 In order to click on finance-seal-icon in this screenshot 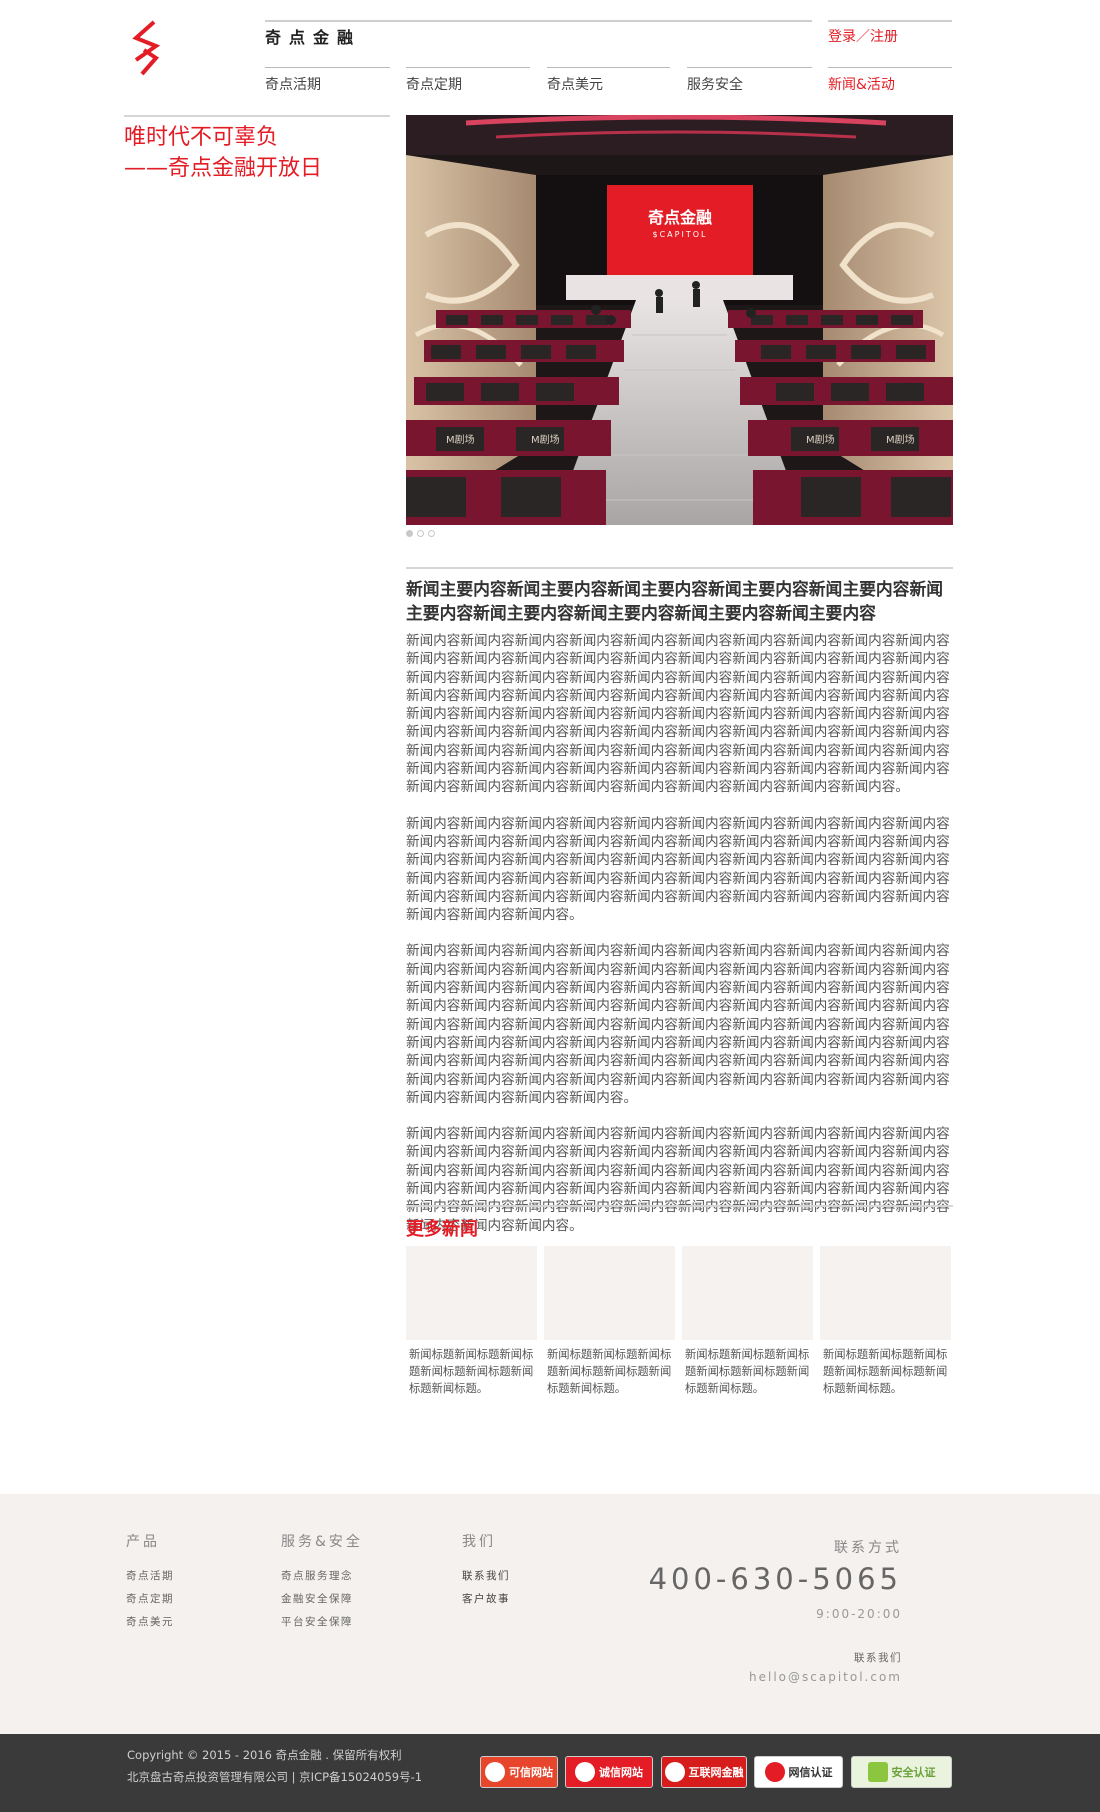, I will do `click(674, 1772)`.